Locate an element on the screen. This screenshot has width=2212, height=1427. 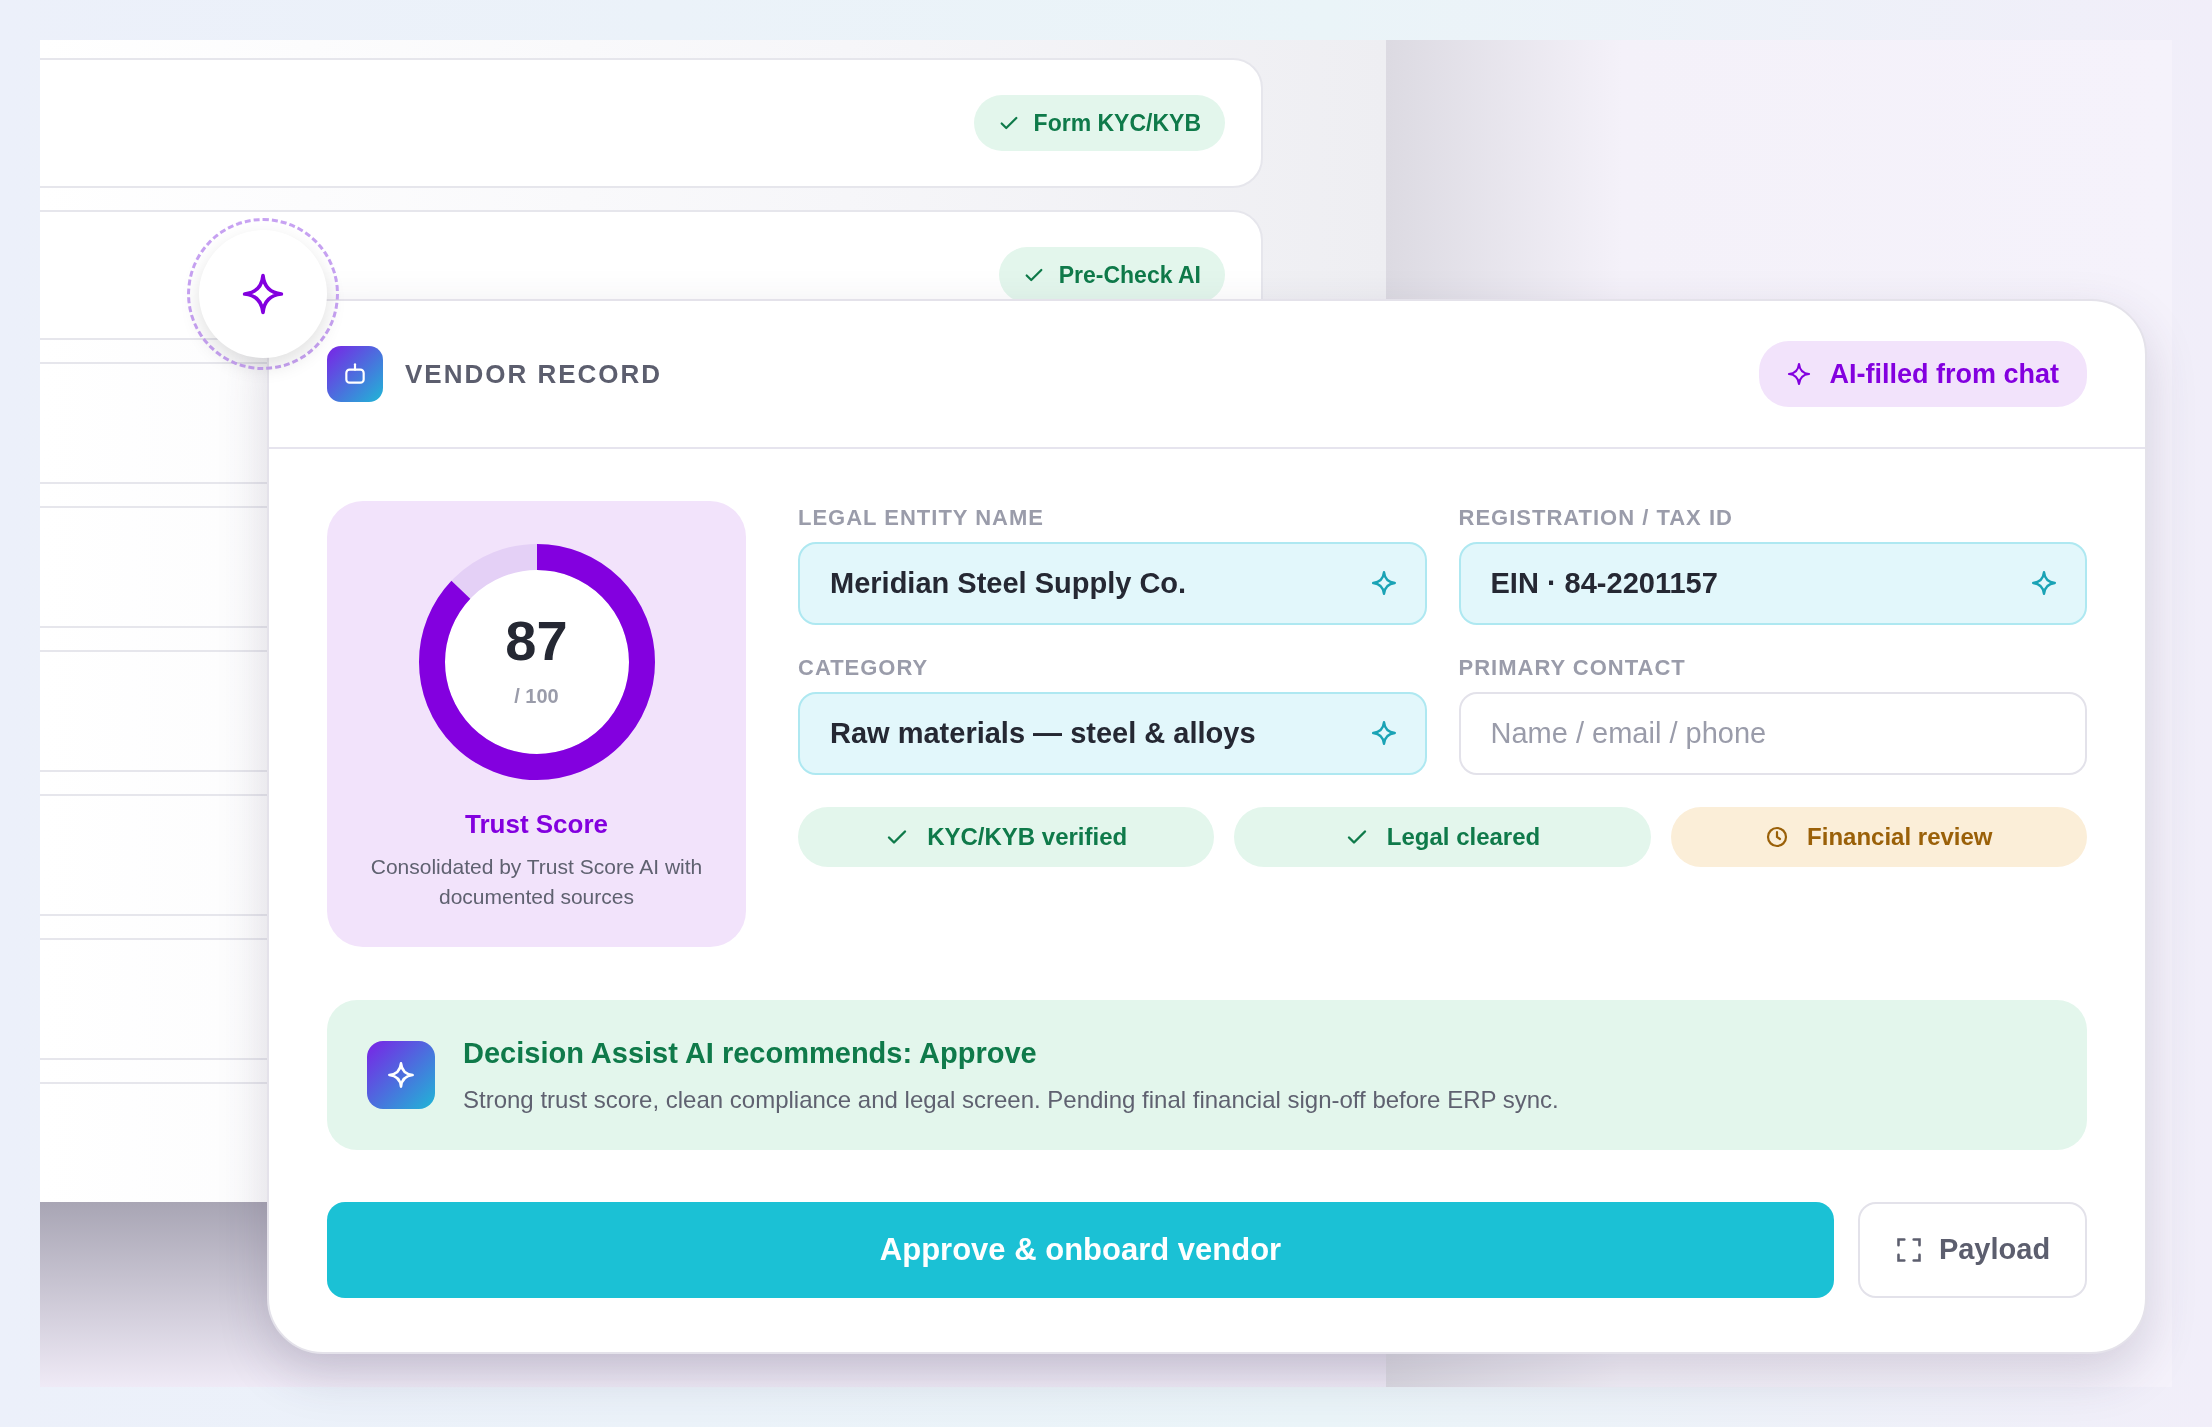
clock-icon is located at coordinates (1777, 837).